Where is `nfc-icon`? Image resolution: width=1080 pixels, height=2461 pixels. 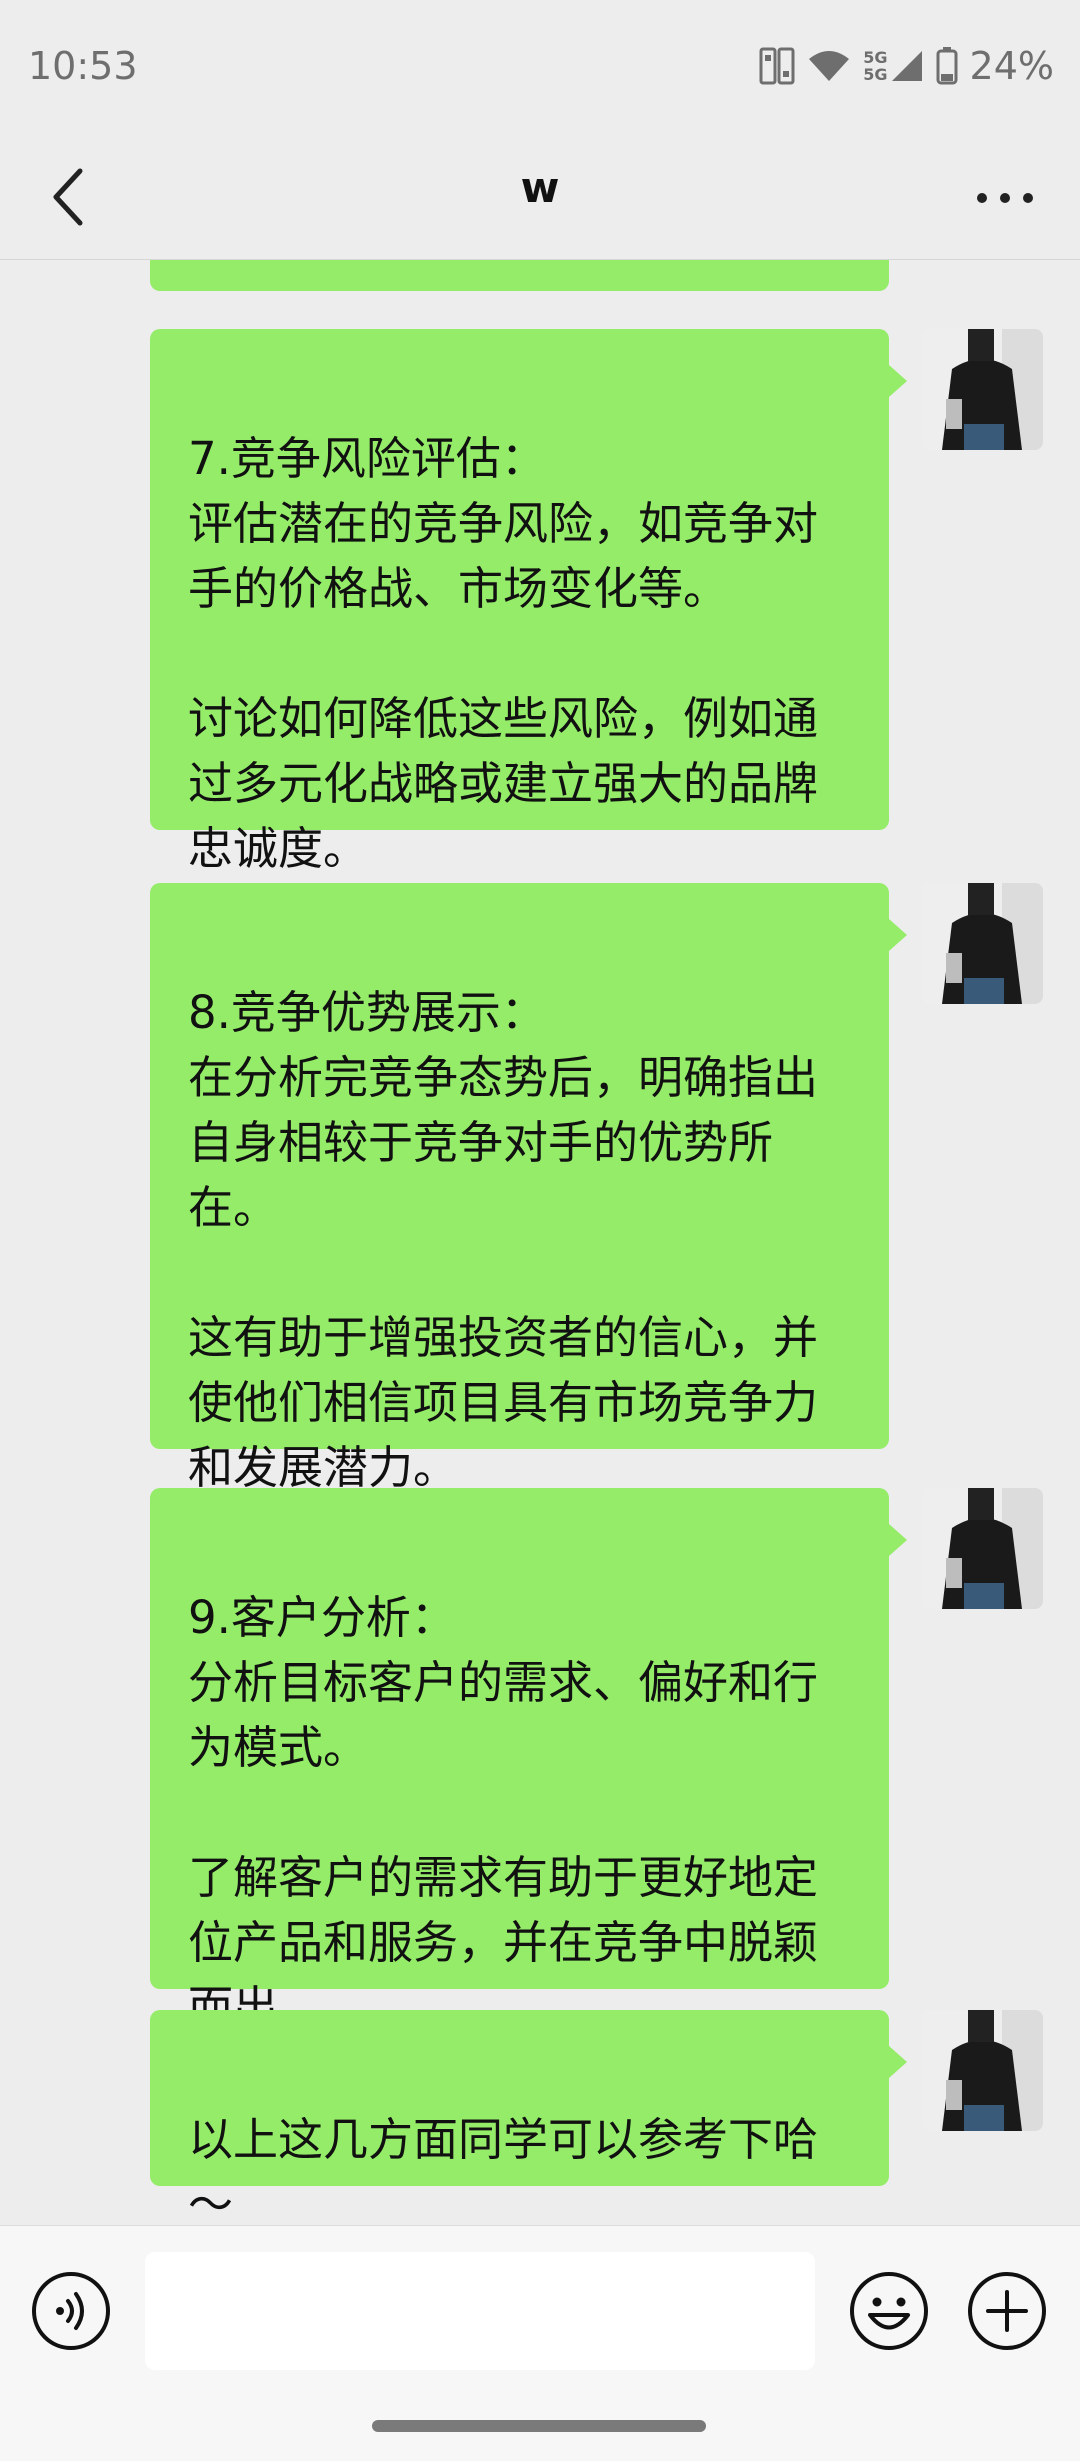
nfc-icon is located at coordinates (777, 66).